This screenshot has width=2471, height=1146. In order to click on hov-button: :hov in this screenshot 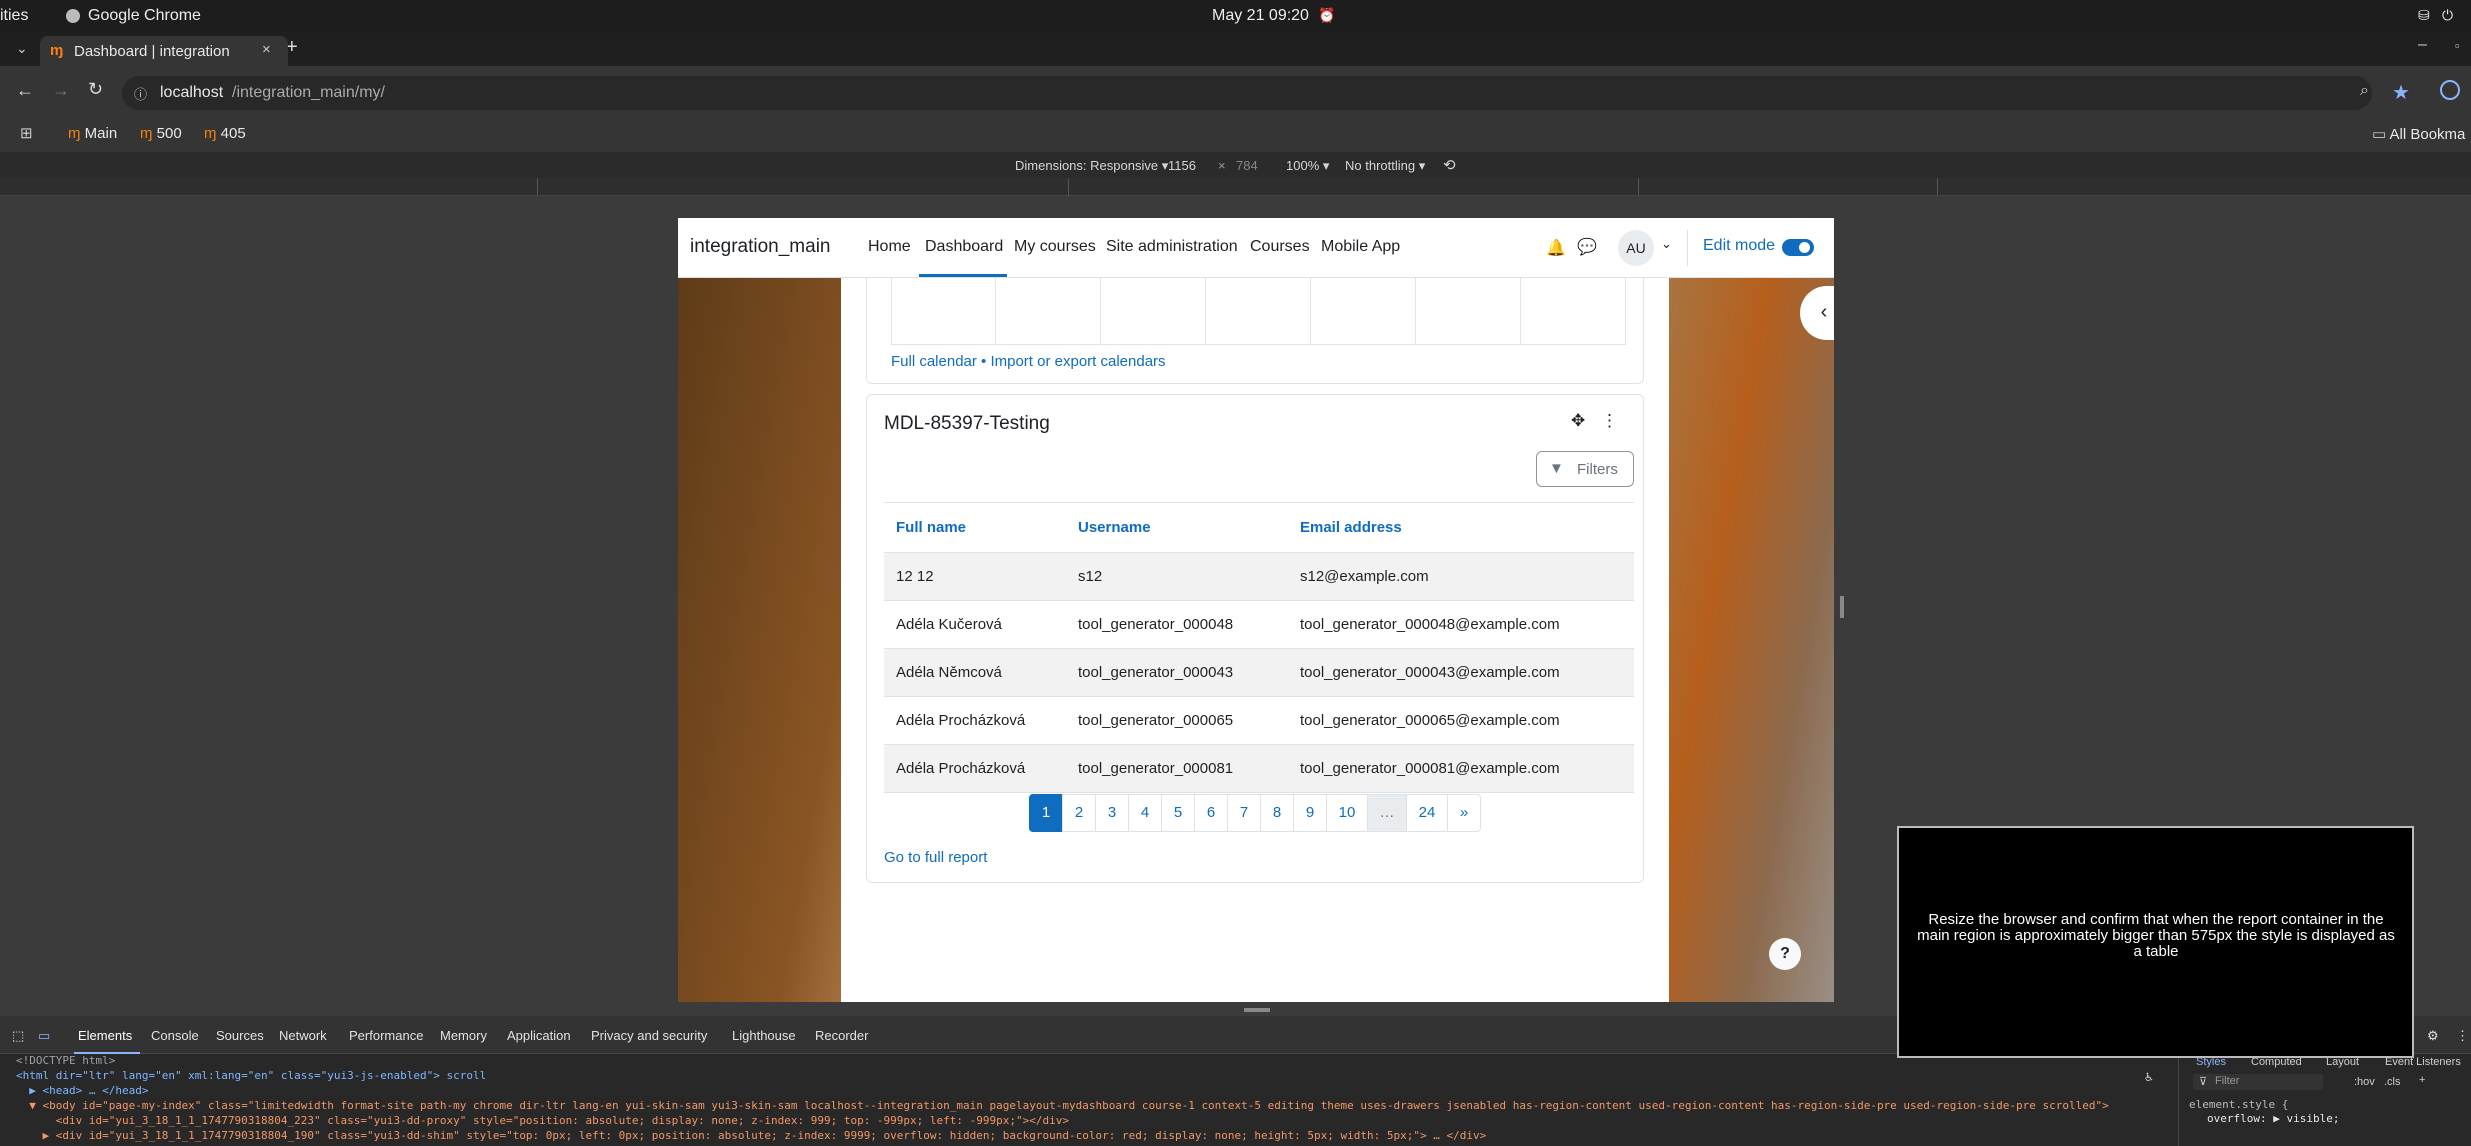, I will do `click(2364, 1082)`.